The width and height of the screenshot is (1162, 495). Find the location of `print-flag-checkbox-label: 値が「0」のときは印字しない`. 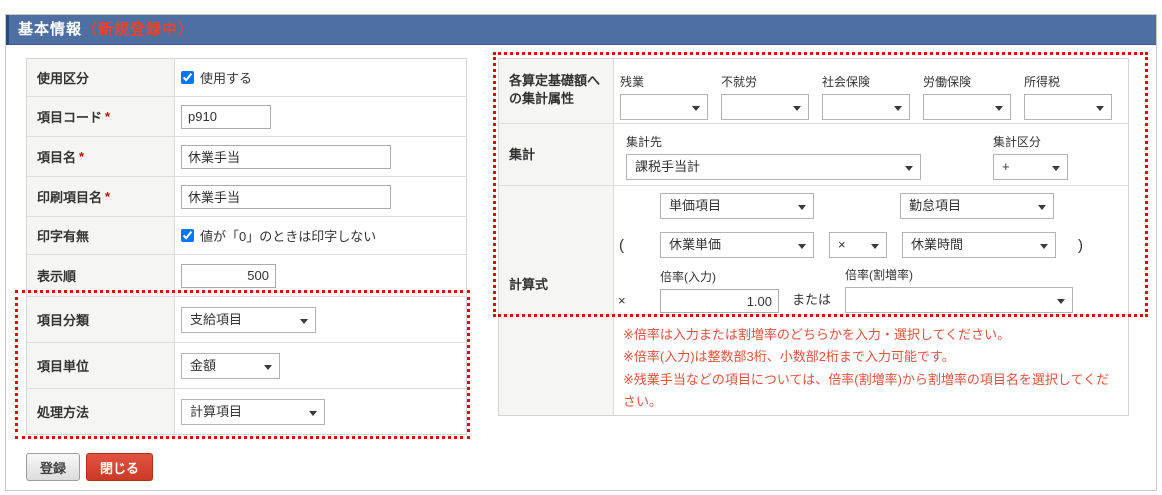

print-flag-checkbox-label: 値が「0」のときは印字しない is located at coordinates (288, 236).